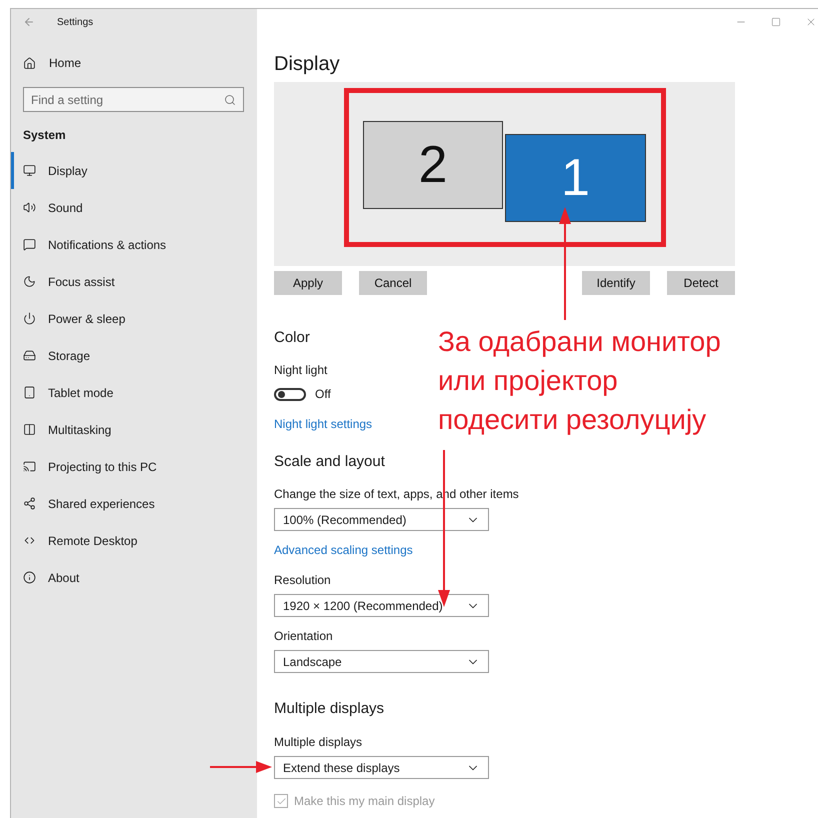 Image resolution: width=818 pixels, height=818 pixels. Describe the element at coordinates (127, 577) in the screenshot. I see `sidebar-item: About` at that location.